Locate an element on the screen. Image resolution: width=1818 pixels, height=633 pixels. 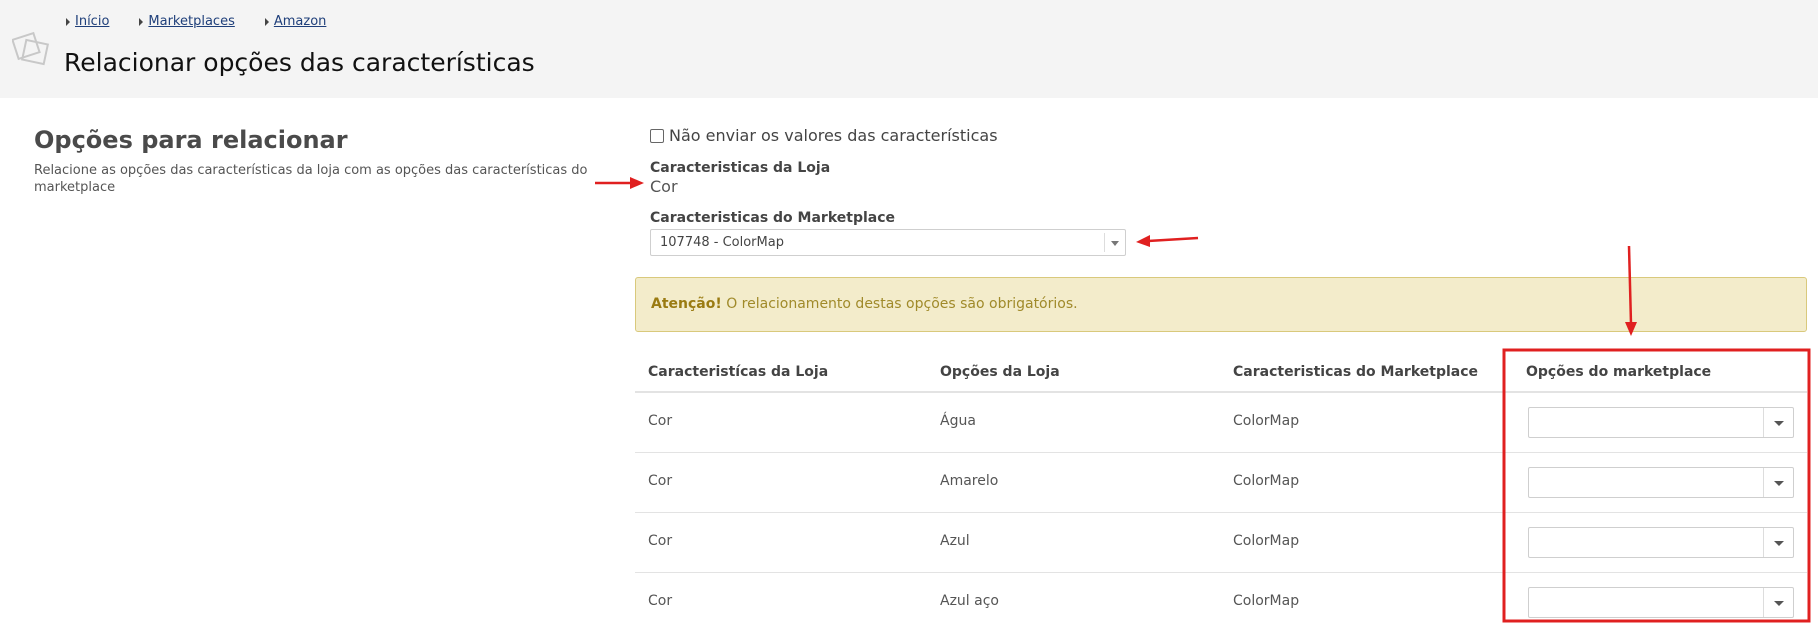
annotation-arrow-store-value-icon is located at coordinates (619, 183).